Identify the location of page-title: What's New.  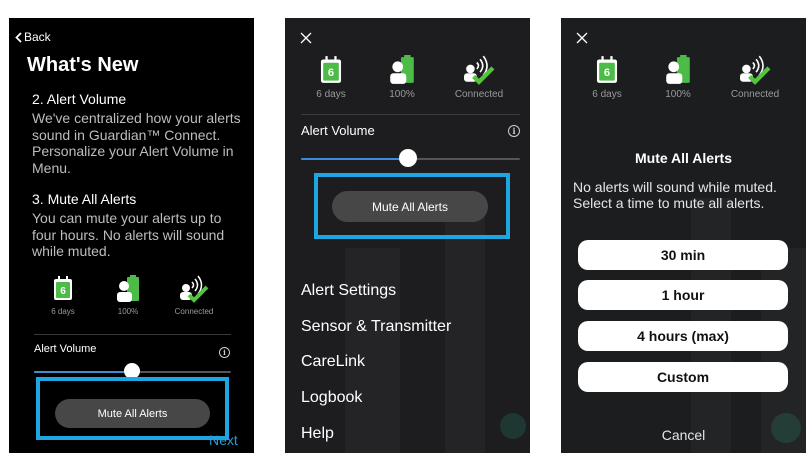
(83, 65).